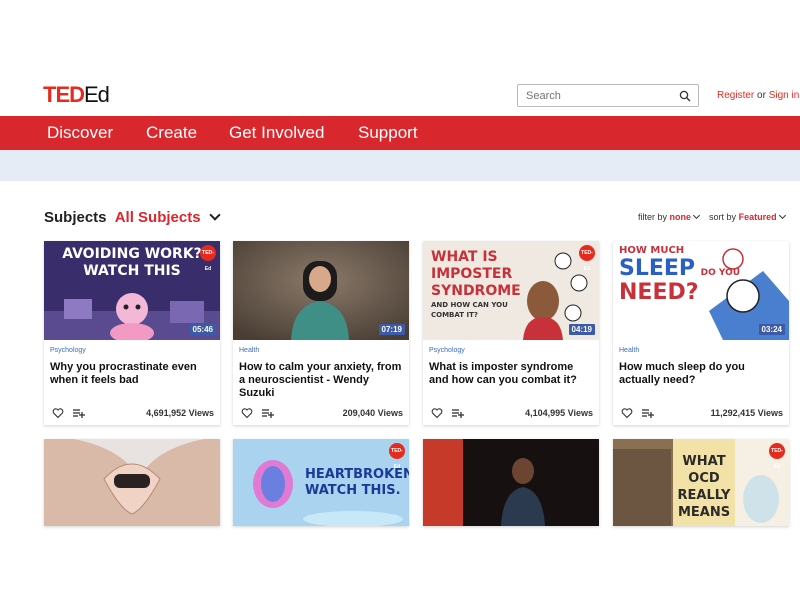  I want to click on duration-badge: 04:19, so click(581, 329).